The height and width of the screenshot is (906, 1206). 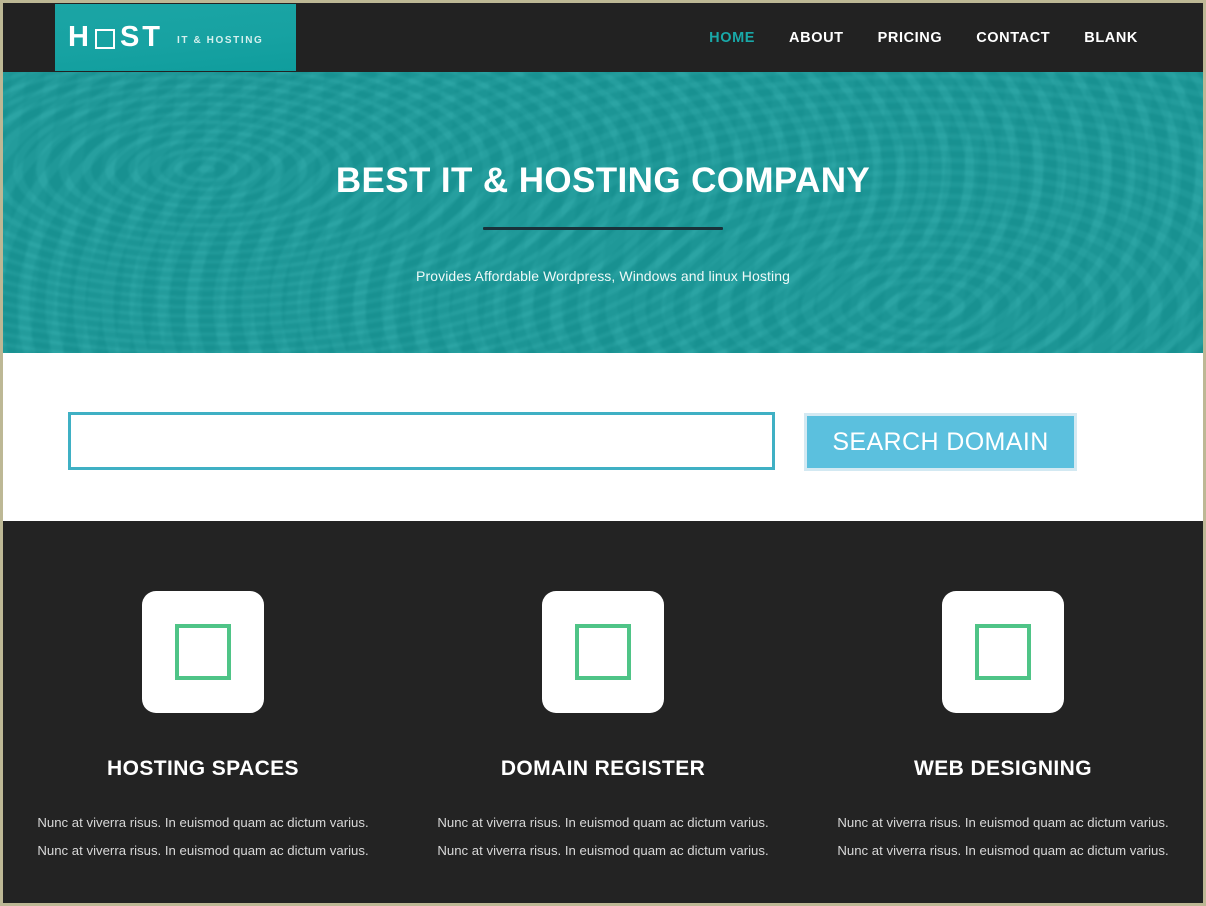 I want to click on logo-text-before: H, so click(x=80, y=37).